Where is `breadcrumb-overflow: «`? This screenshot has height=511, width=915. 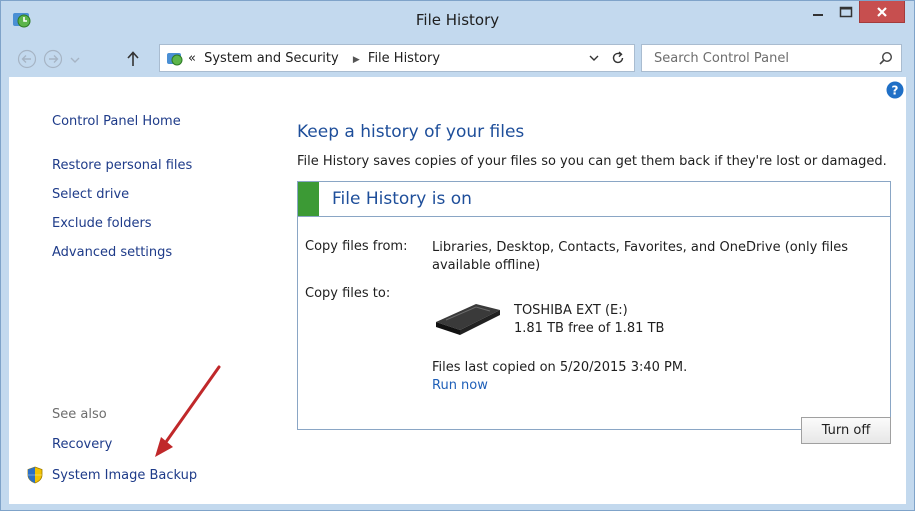 breadcrumb-overflow: « is located at coordinates (192, 58).